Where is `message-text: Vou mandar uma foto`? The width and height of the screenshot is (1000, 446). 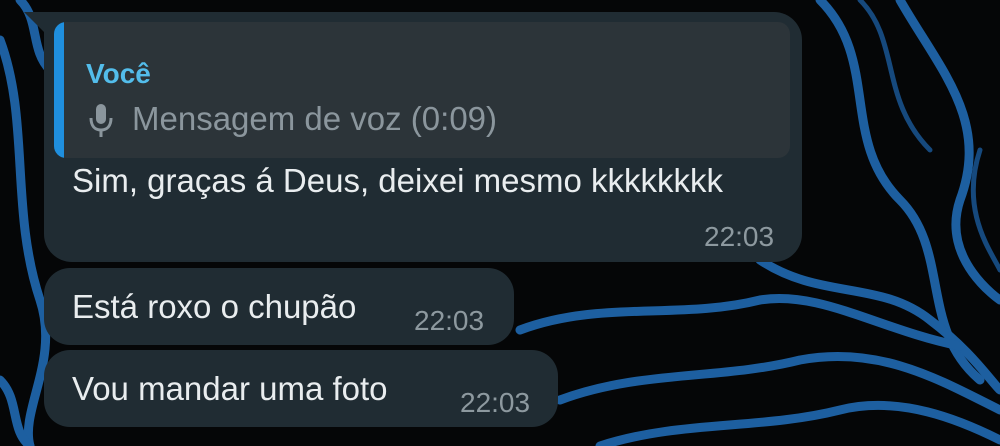
message-text: Vou mandar uma foto is located at coordinates (230, 388).